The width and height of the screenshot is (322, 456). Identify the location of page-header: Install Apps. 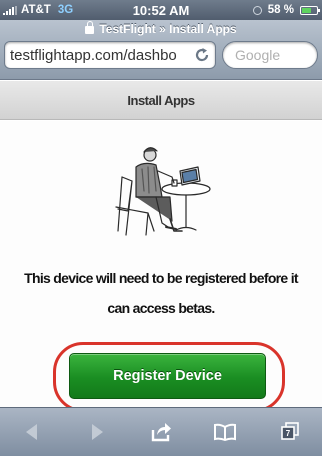
(161, 100).